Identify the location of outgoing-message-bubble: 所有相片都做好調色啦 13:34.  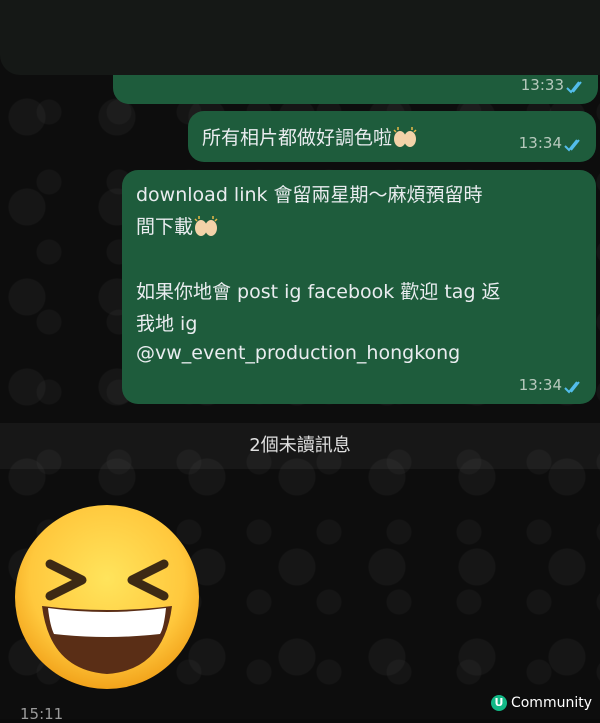
(392, 136).